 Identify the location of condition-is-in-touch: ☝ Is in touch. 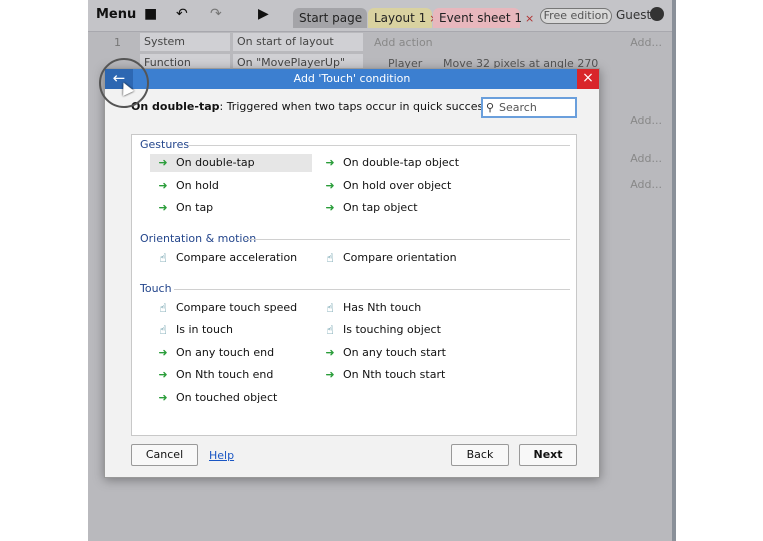
(191, 330).